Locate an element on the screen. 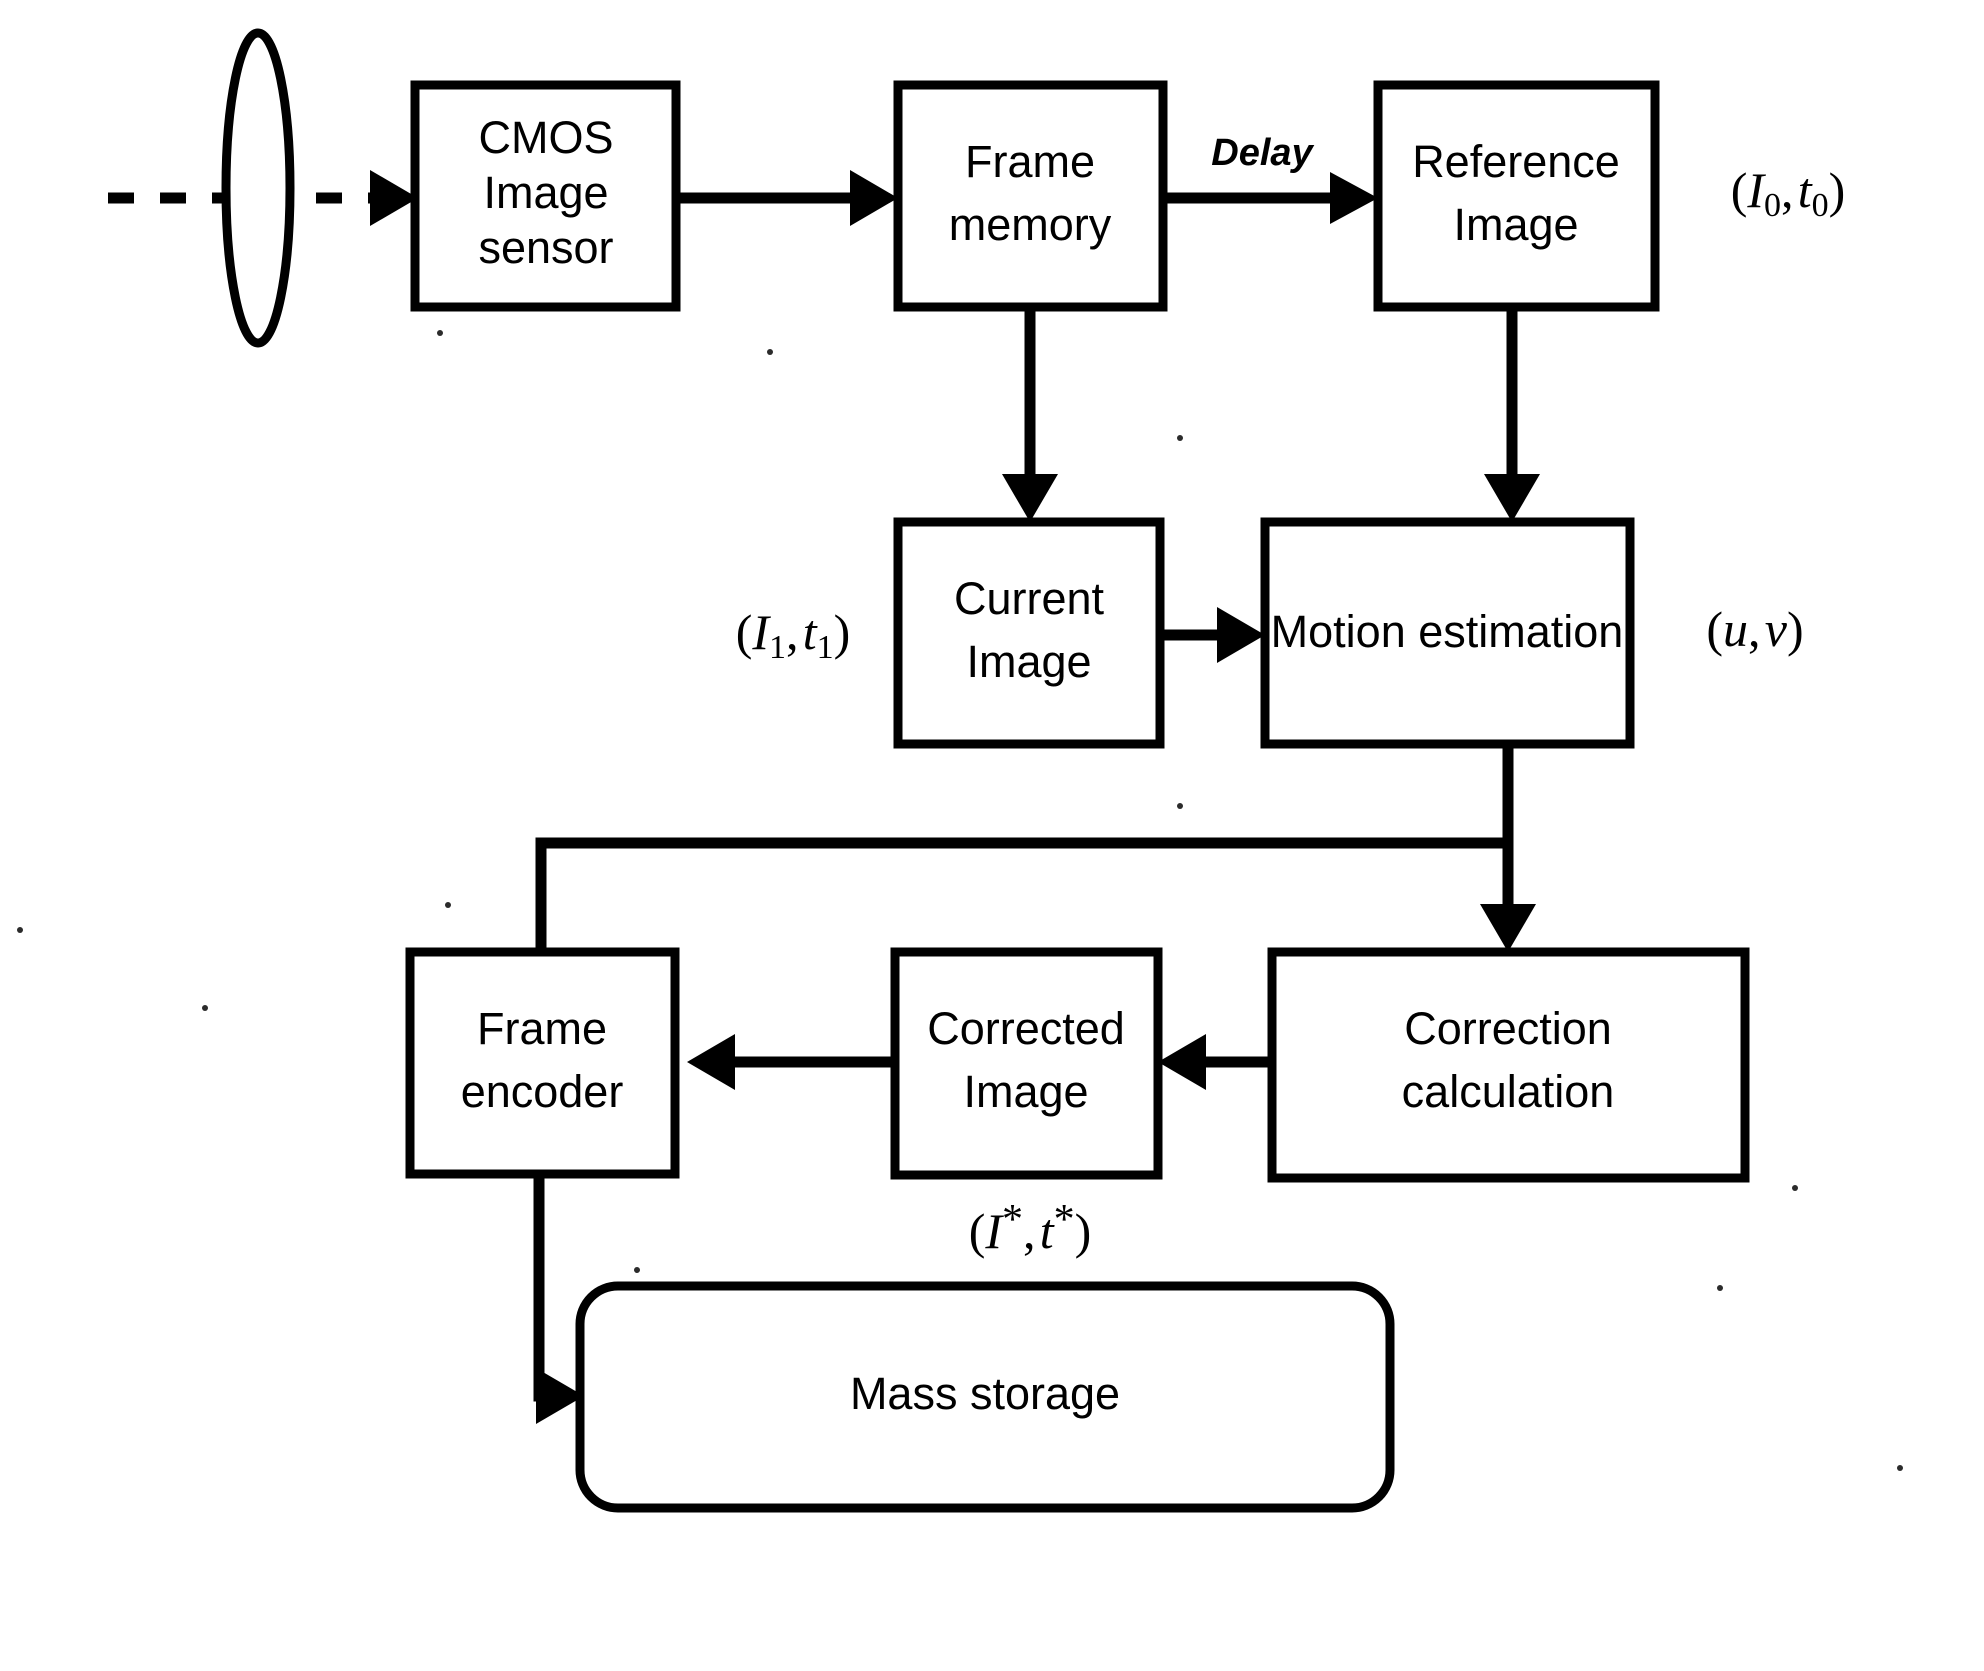 The image size is (1984, 1671). cmos-image-sensor-label-line3: sensor is located at coordinates (545, 247).